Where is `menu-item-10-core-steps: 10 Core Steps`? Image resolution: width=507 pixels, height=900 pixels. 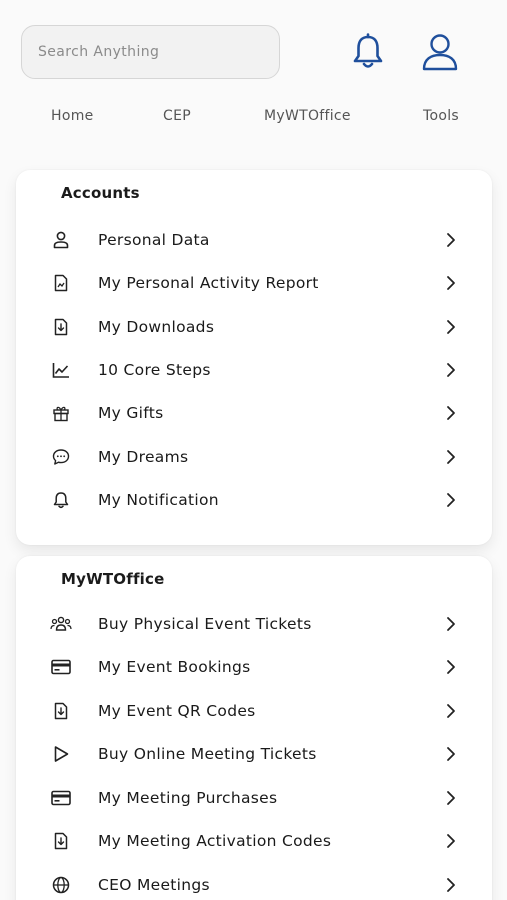 menu-item-10-core-steps: 10 Core Steps is located at coordinates (254, 370).